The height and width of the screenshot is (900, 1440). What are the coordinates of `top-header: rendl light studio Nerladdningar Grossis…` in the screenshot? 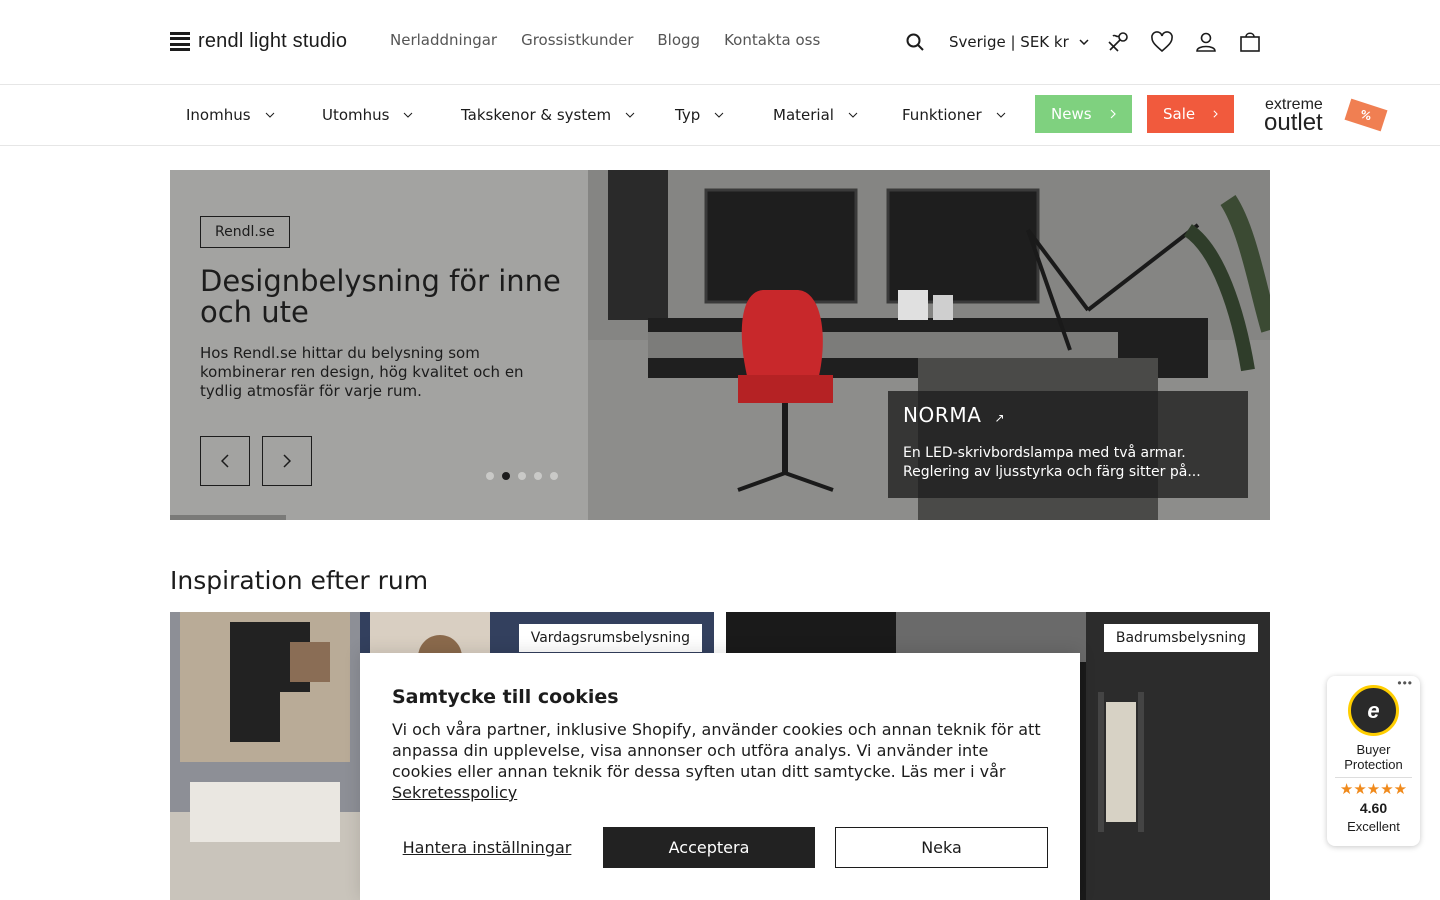 It's located at (720, 42).